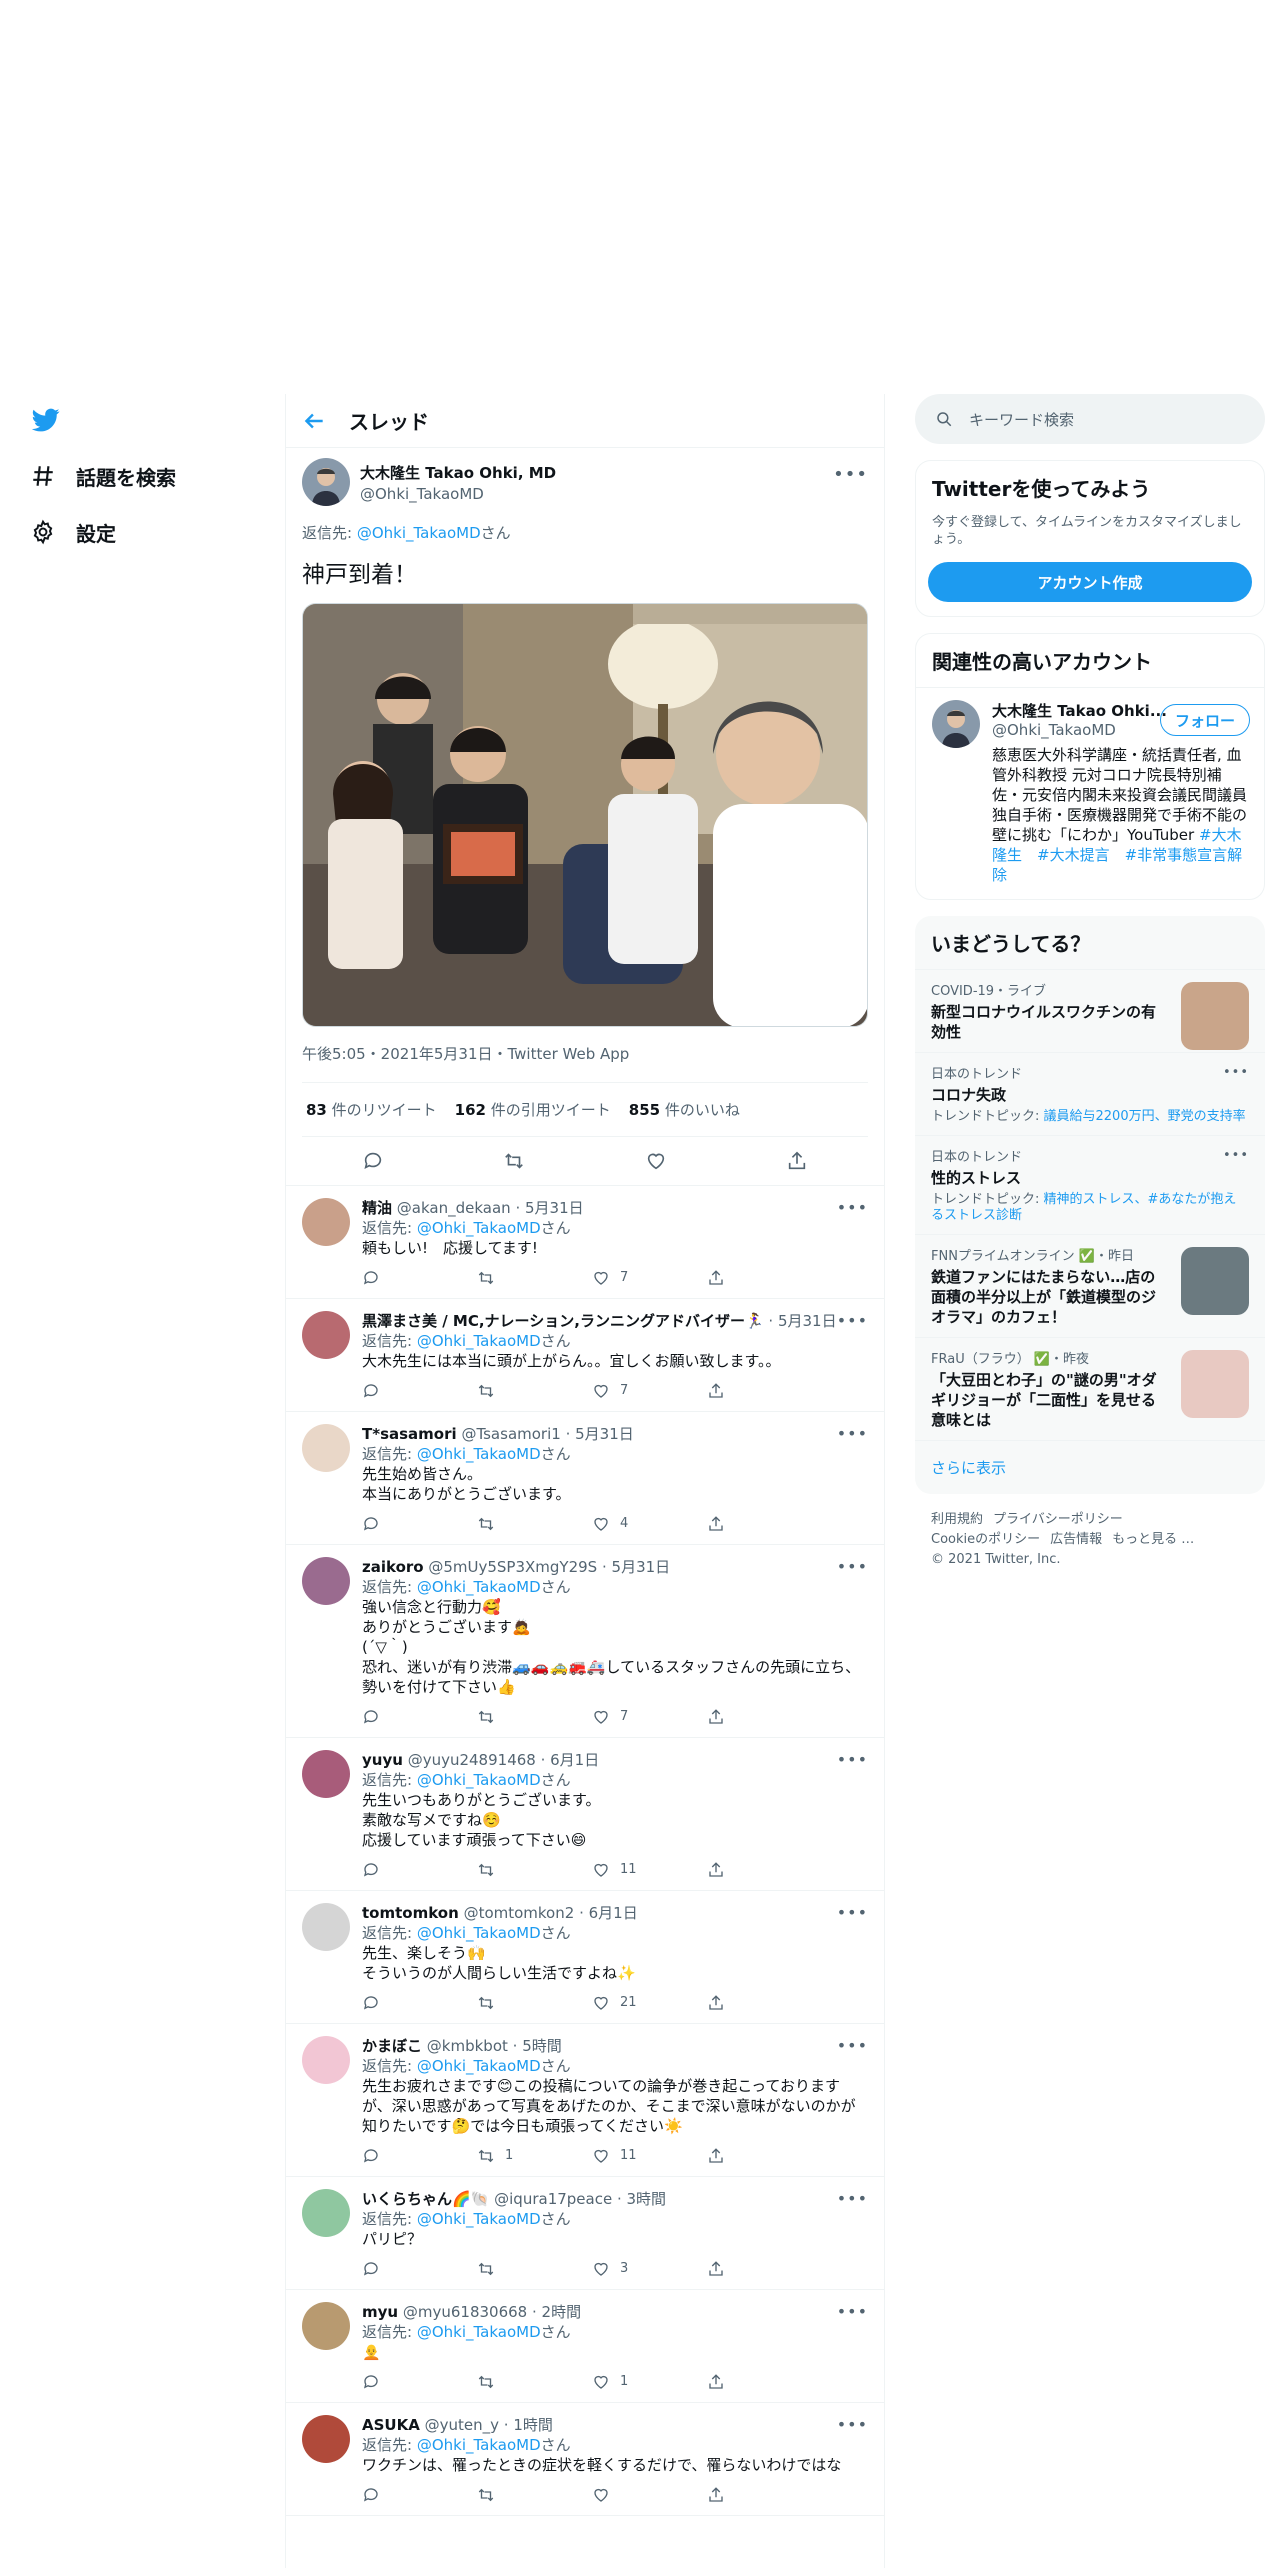 This screenshot has height=2568, width=1284. Describe the element at coordinates (1215, 1281) in the screenshot. I see `trend-thumbnail` at that location.